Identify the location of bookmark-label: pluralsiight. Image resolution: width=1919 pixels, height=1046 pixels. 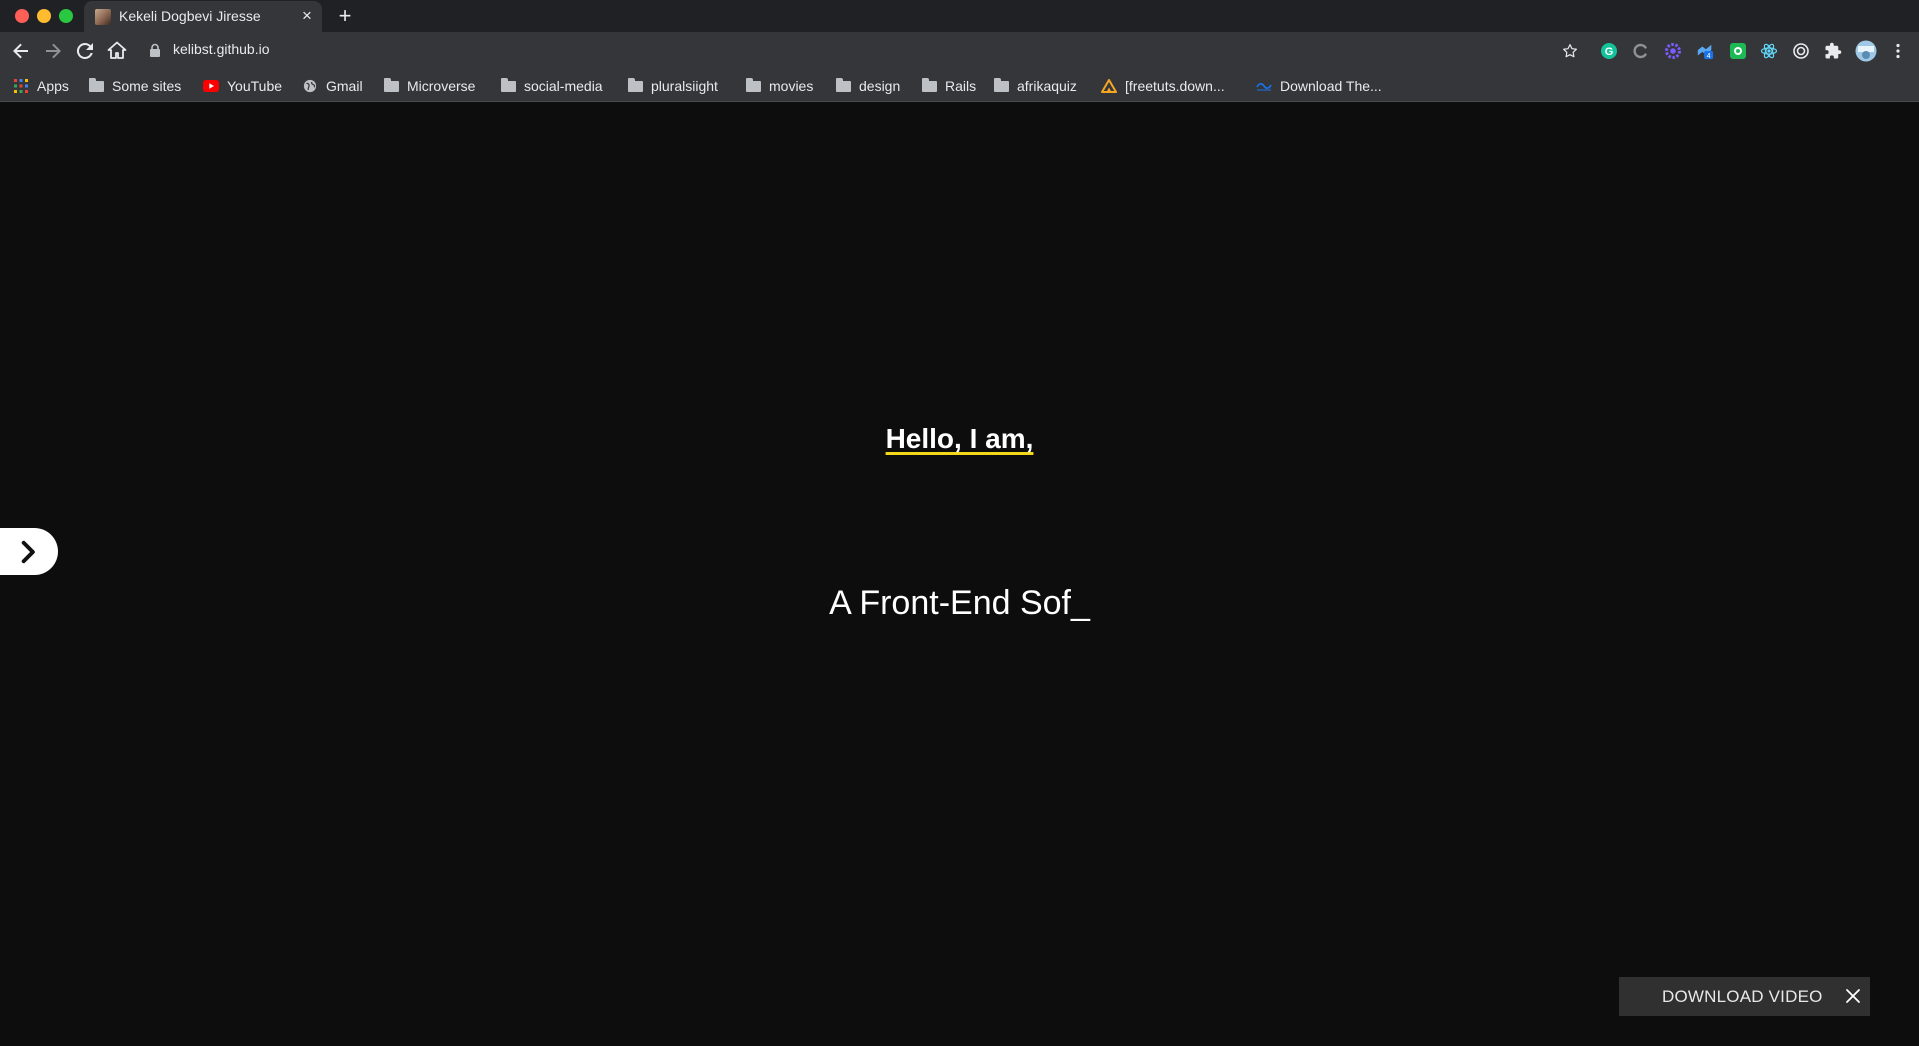
(684, 86).